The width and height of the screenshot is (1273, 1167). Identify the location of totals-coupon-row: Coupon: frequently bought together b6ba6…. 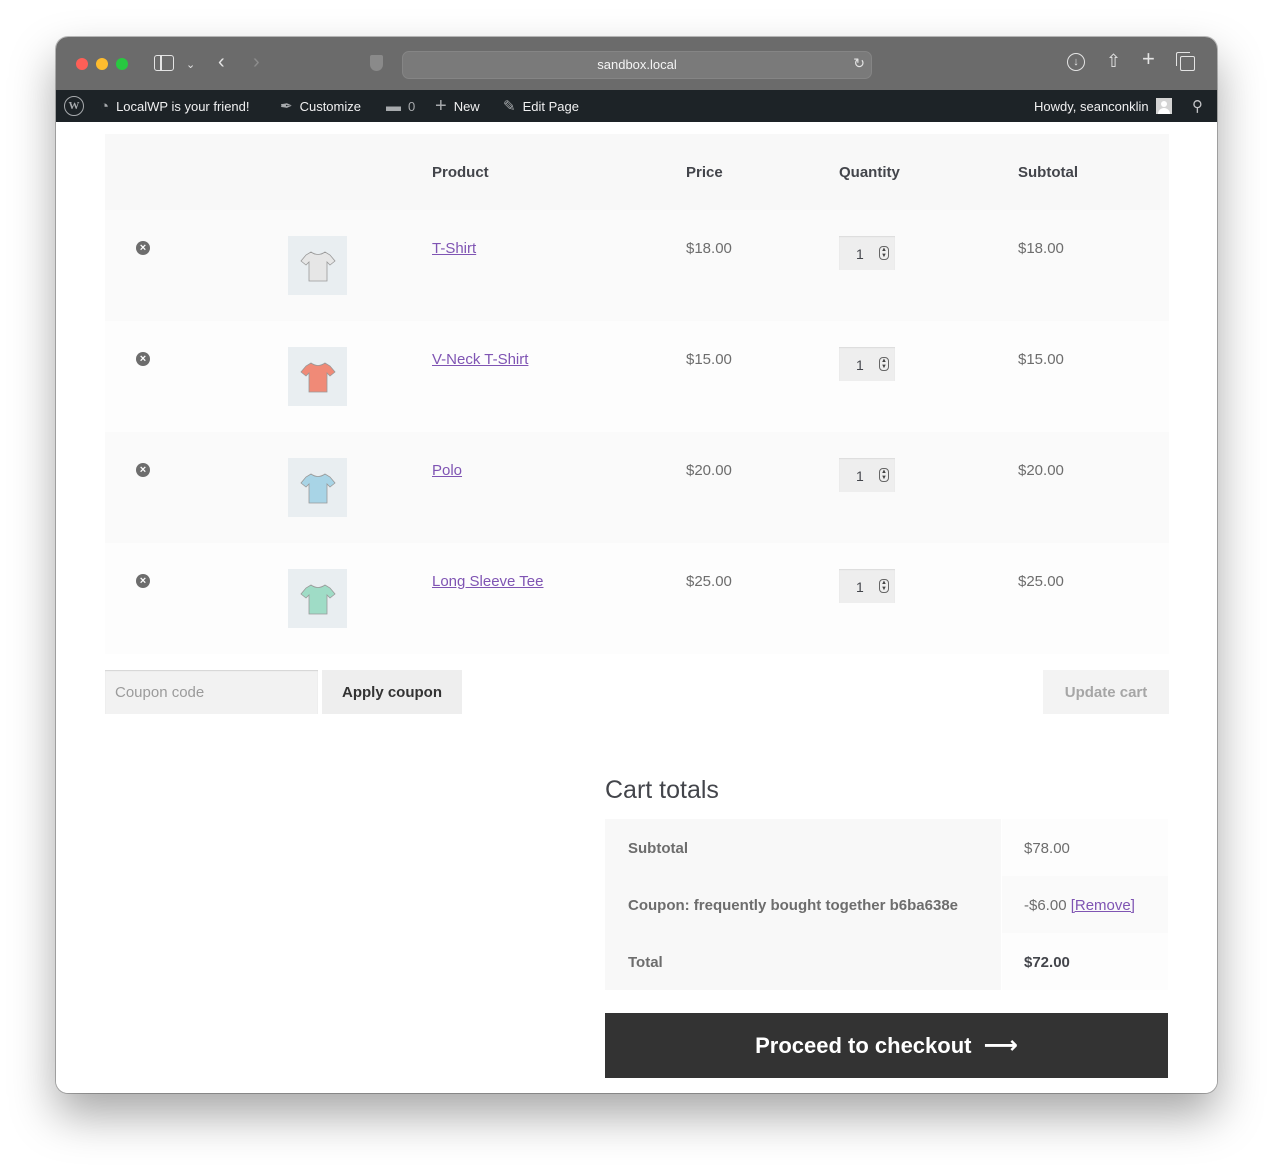
(886, 904).